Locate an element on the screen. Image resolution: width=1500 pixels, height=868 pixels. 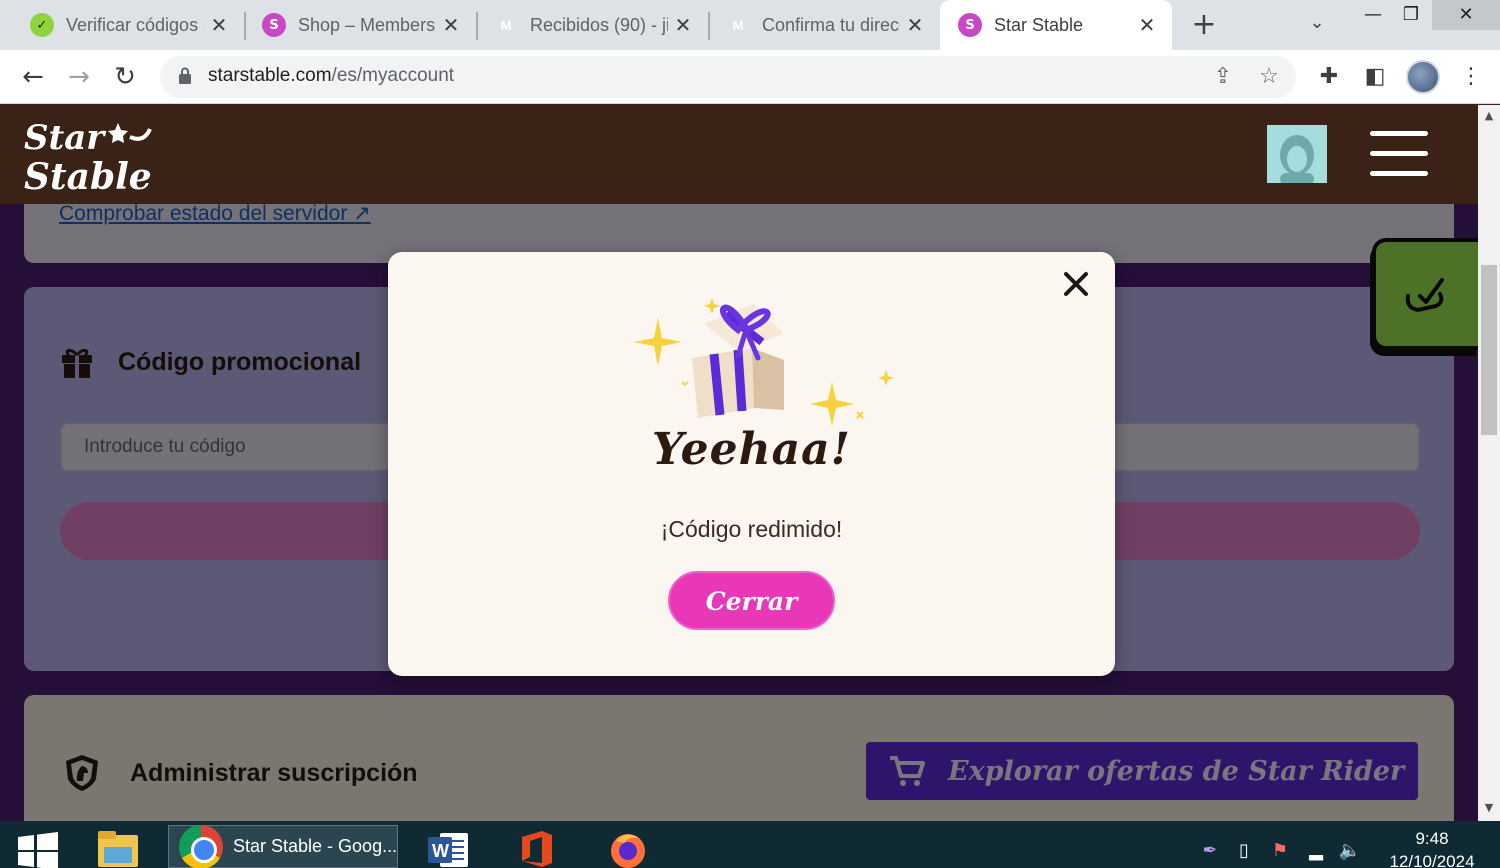
site-header: Star Stable is located at coordinates (739, 154).